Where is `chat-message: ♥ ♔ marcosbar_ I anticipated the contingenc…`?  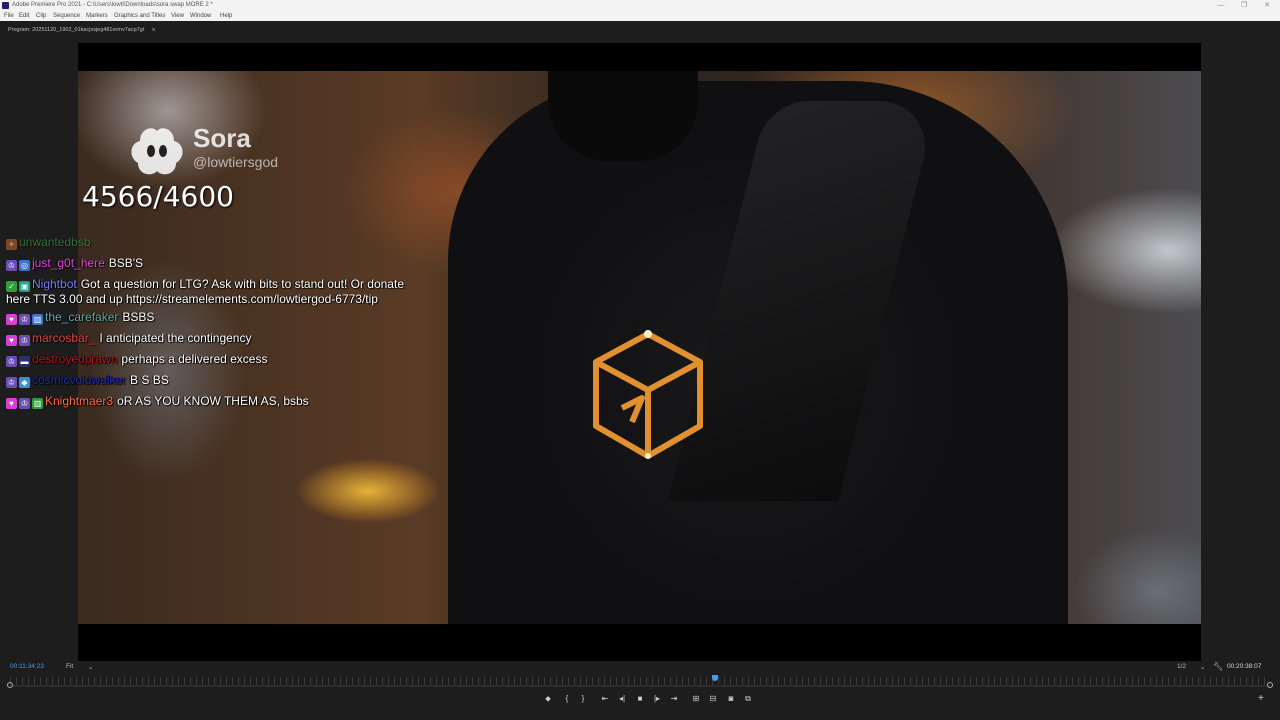 chat-message: ♥ ♔ marcosbar_ I anticipated the contingenc… is located at coordinates (206, 338).